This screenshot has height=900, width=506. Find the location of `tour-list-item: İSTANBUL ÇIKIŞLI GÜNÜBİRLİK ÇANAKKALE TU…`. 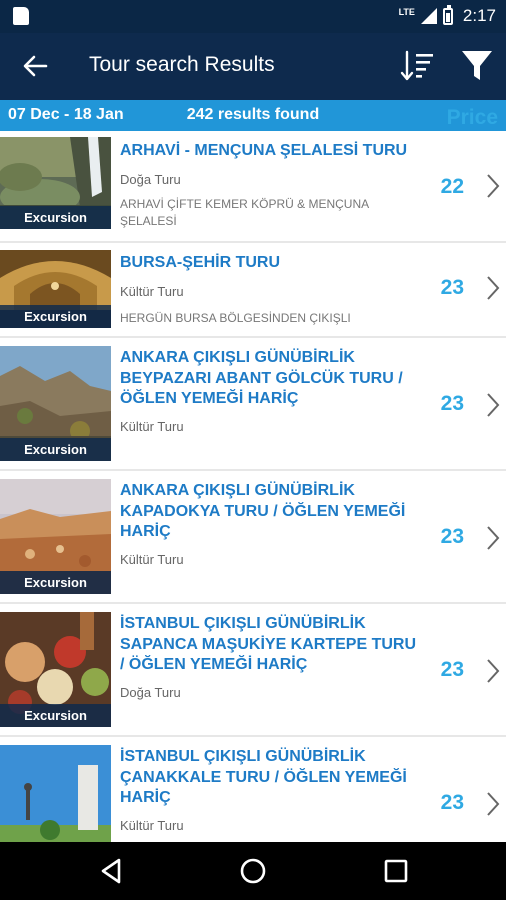

tour-list-item: İSTANBUL ÇIKIŞLI GÜNÜBİRLİK ÇANAKKALE TU… is located at coordinates (253, 789).